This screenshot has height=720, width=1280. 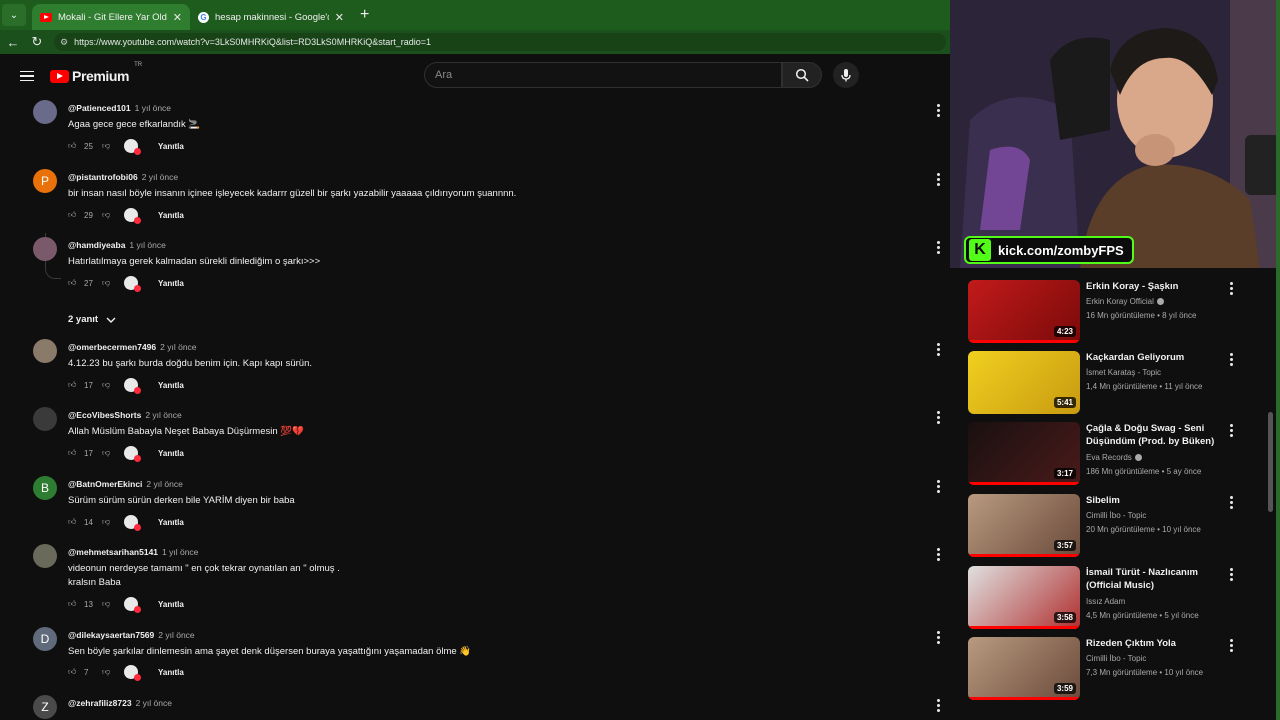 I want to click on video-thumbnail: 3:59, so click(x=1024, y=668).